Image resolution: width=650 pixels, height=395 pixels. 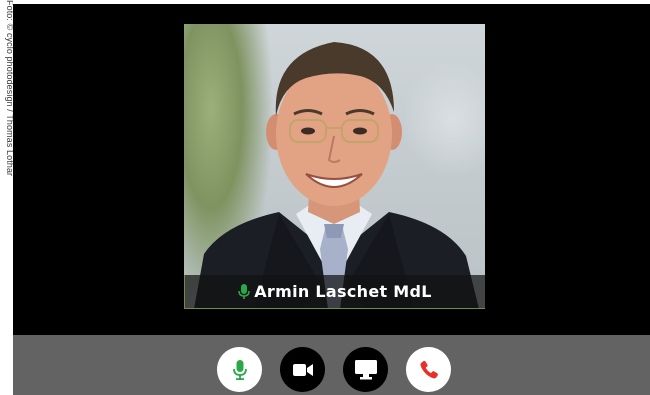 I want to click on participant-name-bar: Armin Laschet MdL, so click(x=334, y=292).